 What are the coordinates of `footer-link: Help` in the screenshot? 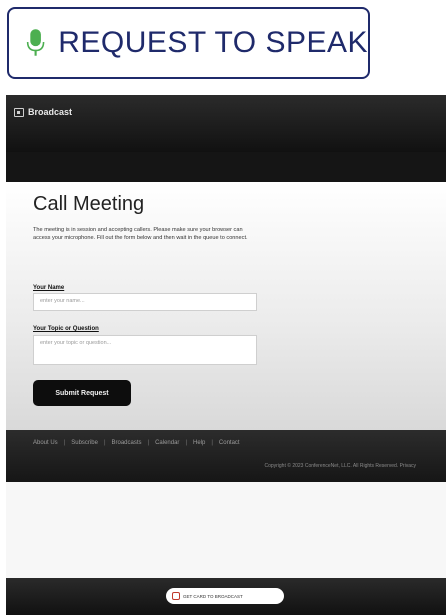 It's located at (199, 443).